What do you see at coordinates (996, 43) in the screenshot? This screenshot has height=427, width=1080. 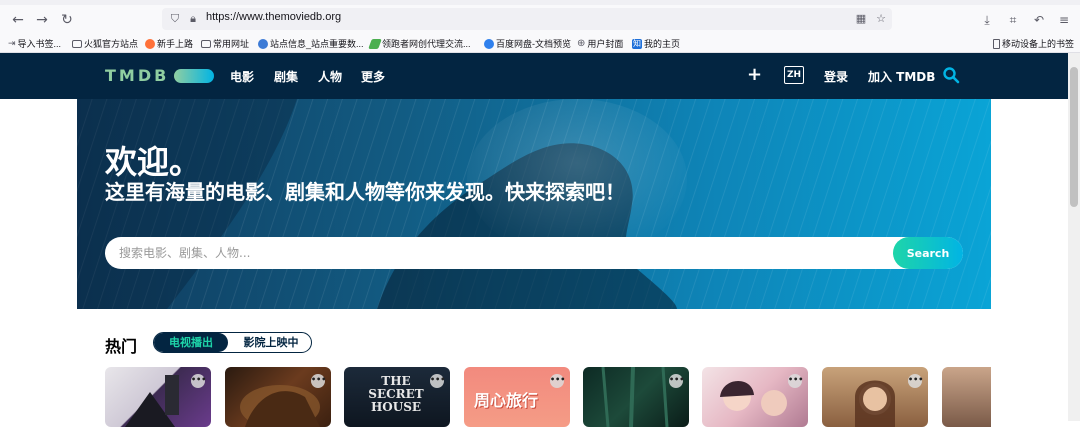 I see `mobile-device-icon` at bounding box center [996, 43].